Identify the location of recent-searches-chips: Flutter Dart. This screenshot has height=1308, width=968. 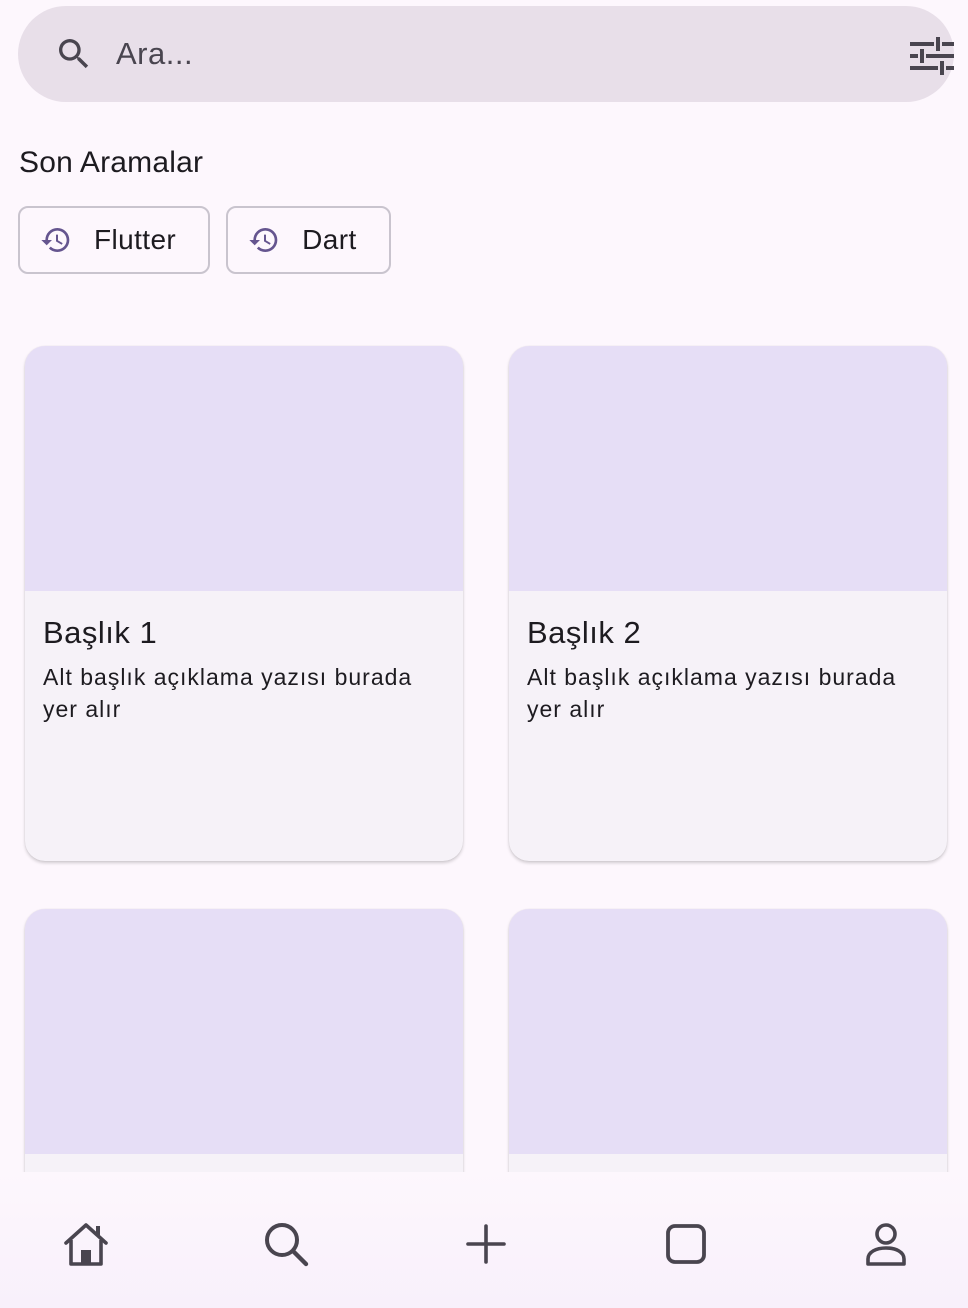
(204, 240).